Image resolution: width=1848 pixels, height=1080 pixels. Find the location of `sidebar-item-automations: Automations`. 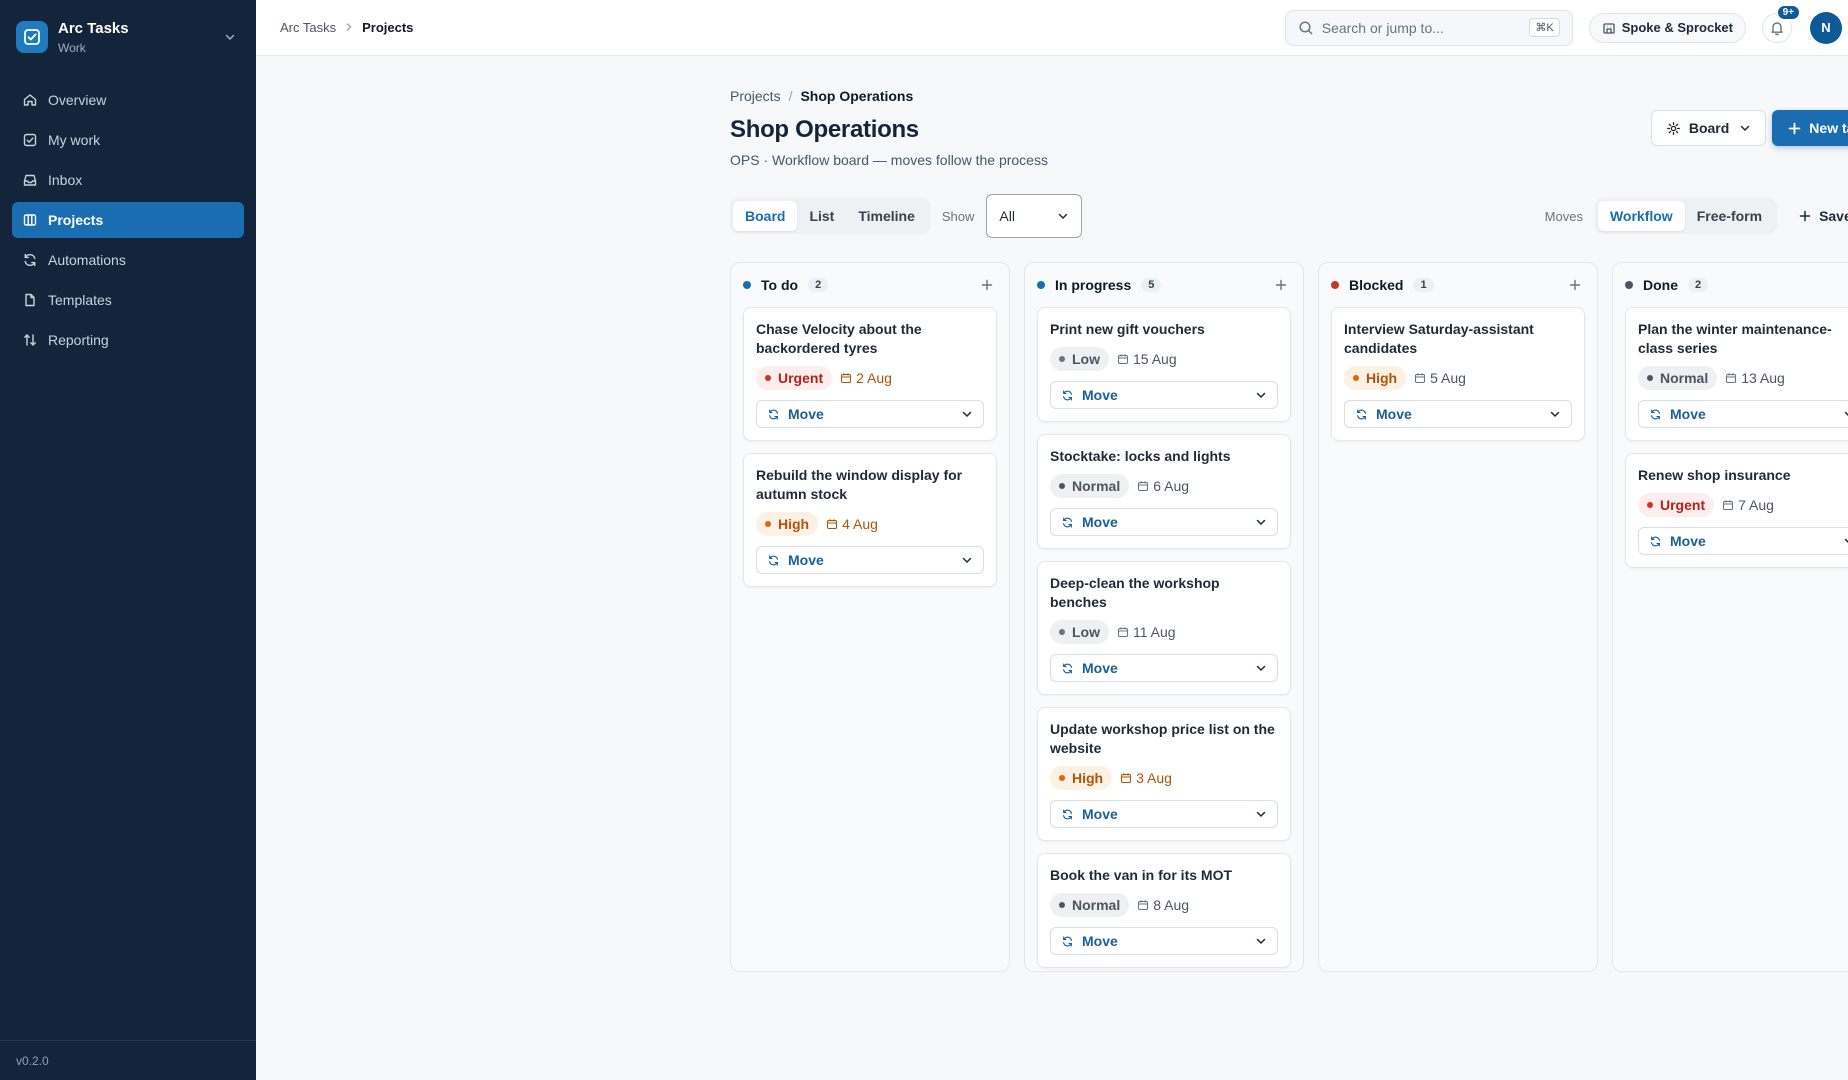

sidebar-item-automations: Automations is located at coordinates (128, 260).